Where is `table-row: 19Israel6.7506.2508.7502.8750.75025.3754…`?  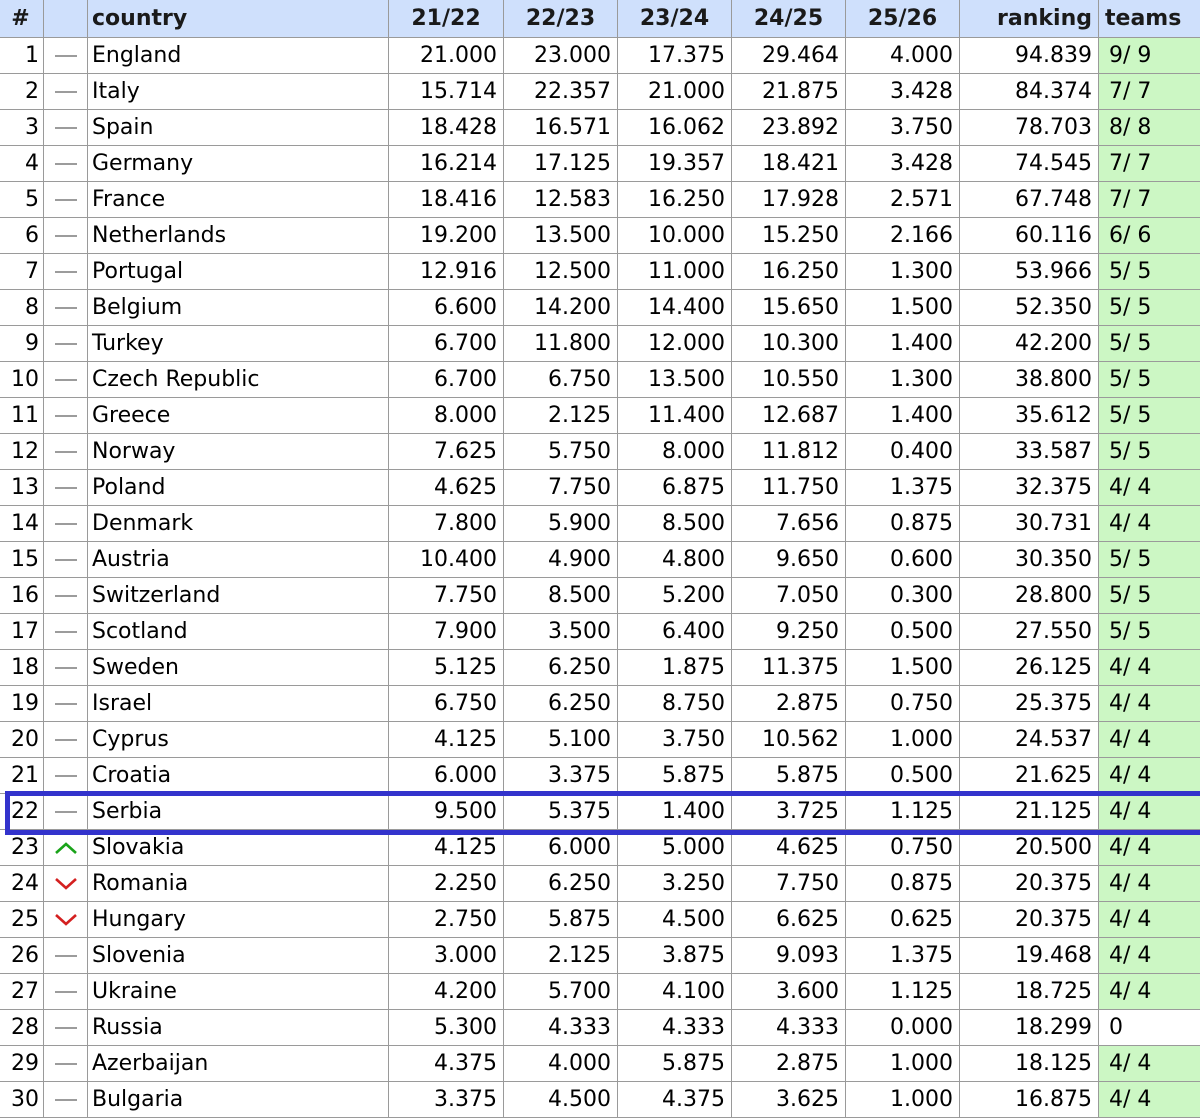 table-row: 19Israel6.7506.2508.7502.8750.75025.3754… is located at coordinates (600, 704).